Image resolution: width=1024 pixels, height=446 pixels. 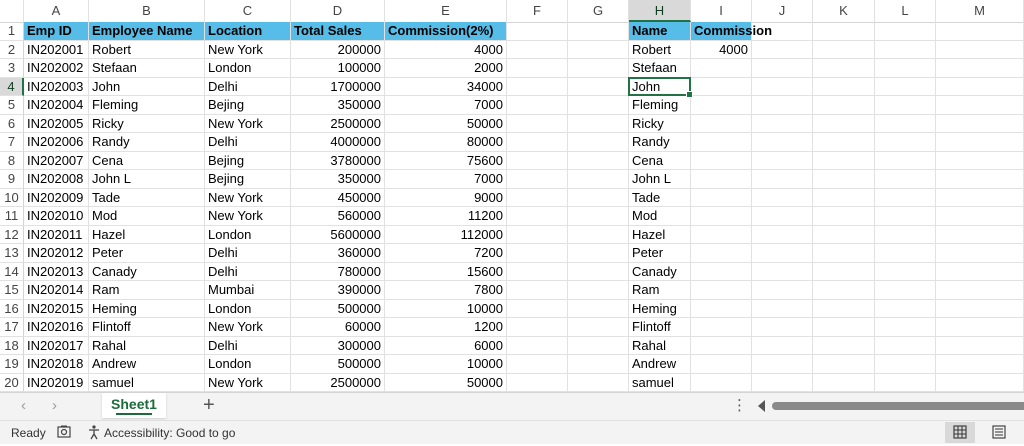 I want to click on table-cell: 300000, so click(x=338, y=345).